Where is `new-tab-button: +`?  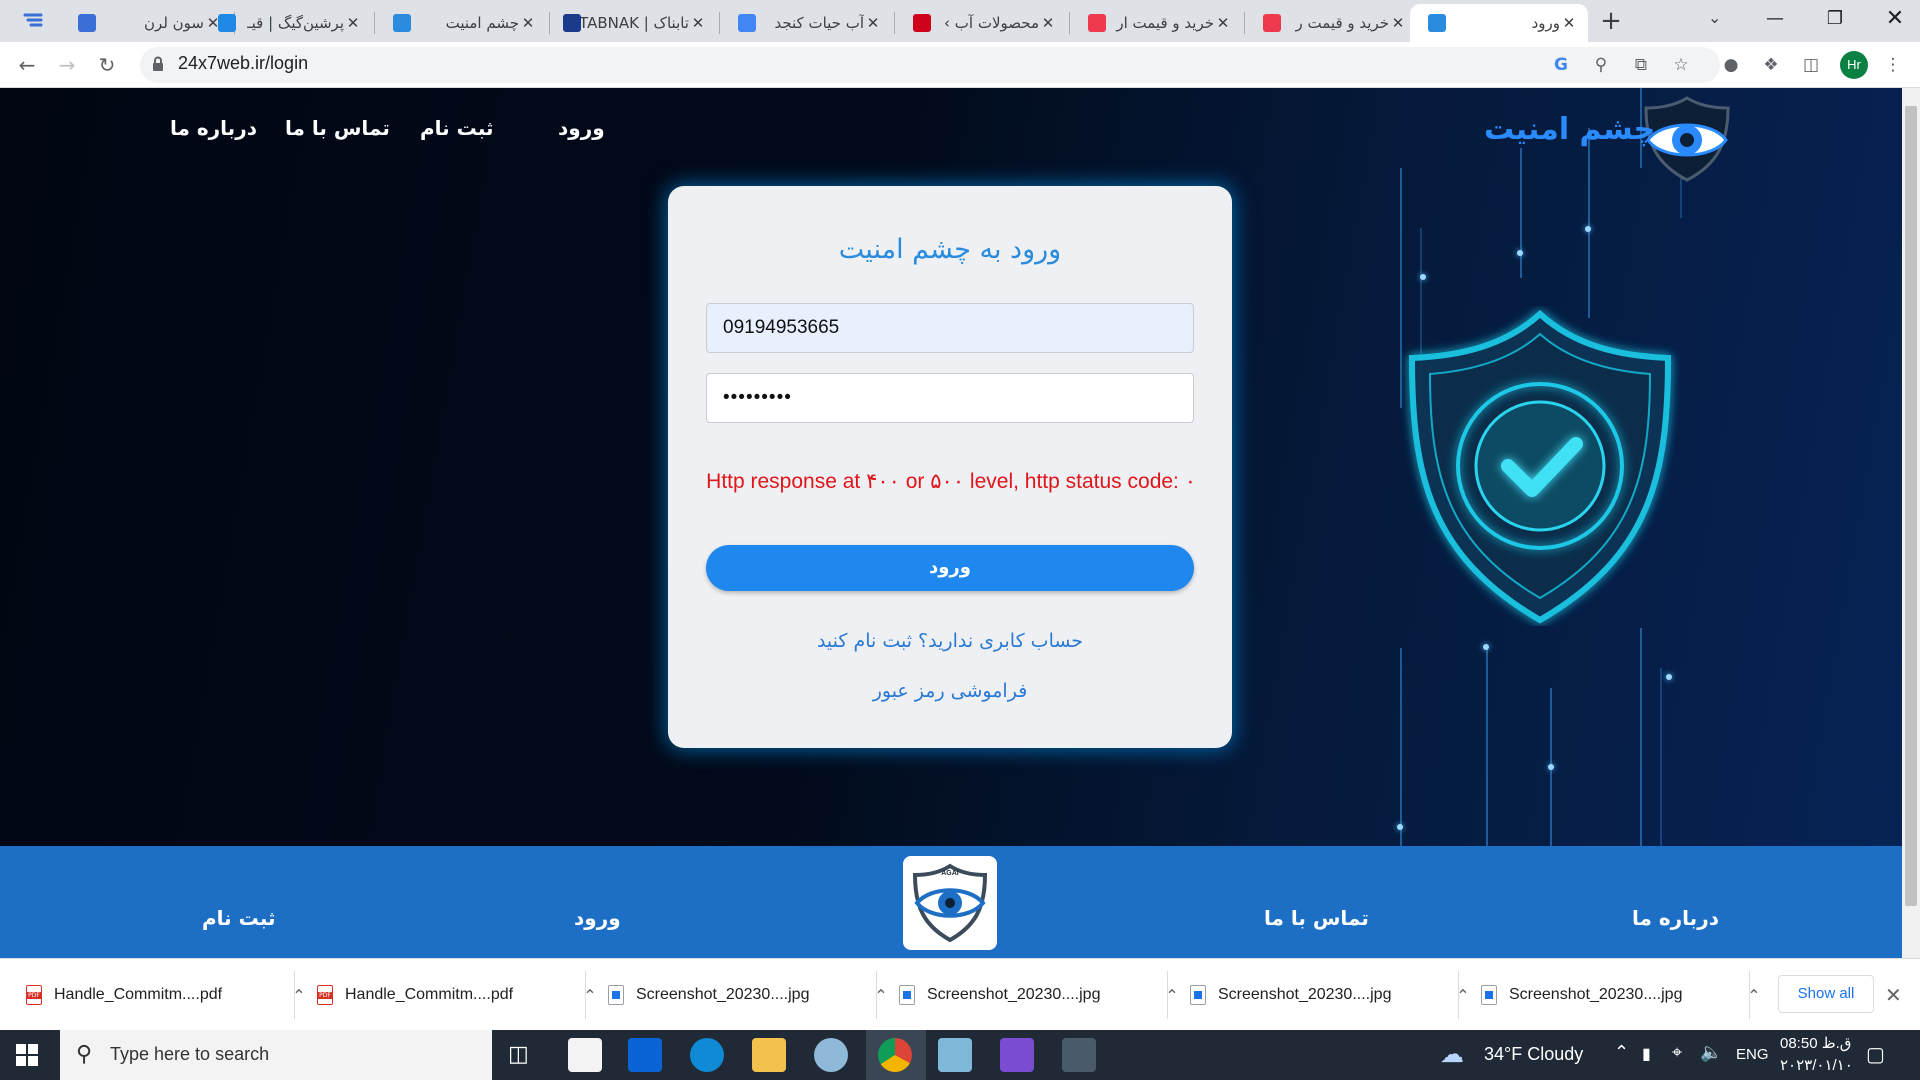 new-tab-button: + is located at coordinates (1611, 21).